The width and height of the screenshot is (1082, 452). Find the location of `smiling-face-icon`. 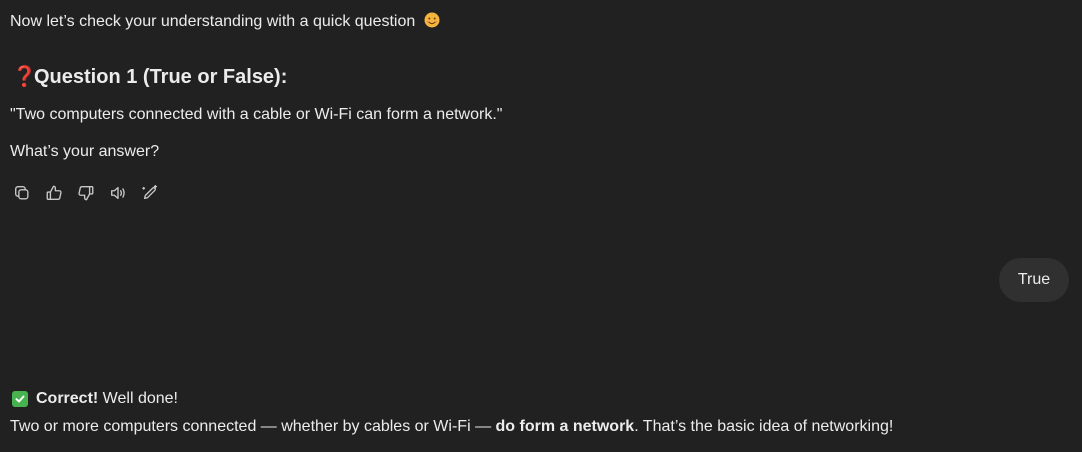

smiling-face-icon is located at coordinates (432, 20).